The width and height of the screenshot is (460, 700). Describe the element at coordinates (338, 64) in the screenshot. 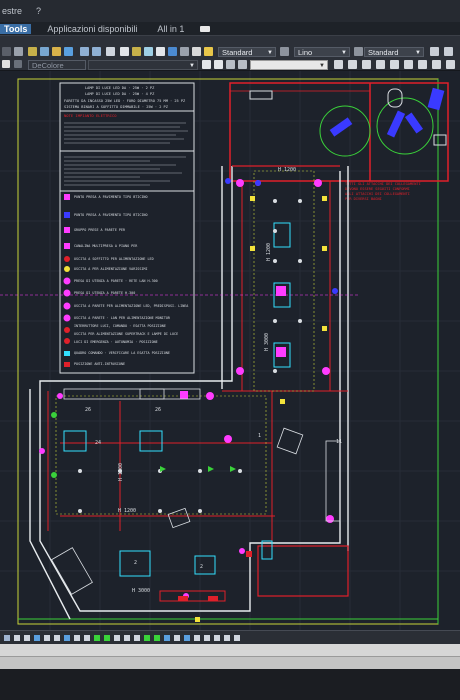

I see `move-icon` at that location.